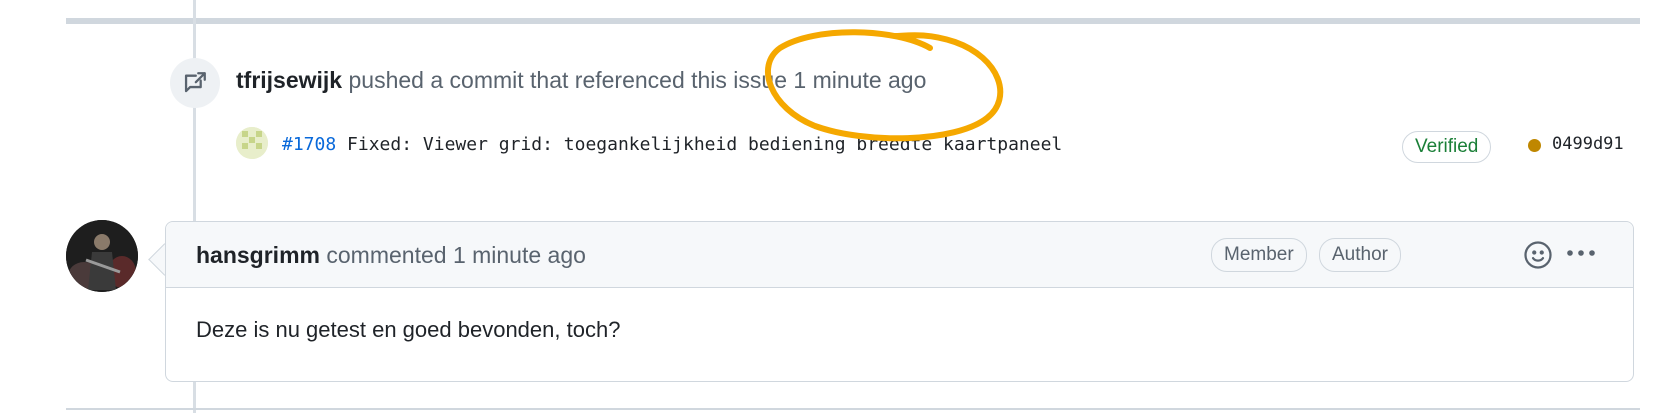 This screenshot has width=1678, height=413. What do you see at coordinates (853, 409) in the screenshot?
I see `timeline-bottom-divider` at bounding box center [853, 409].